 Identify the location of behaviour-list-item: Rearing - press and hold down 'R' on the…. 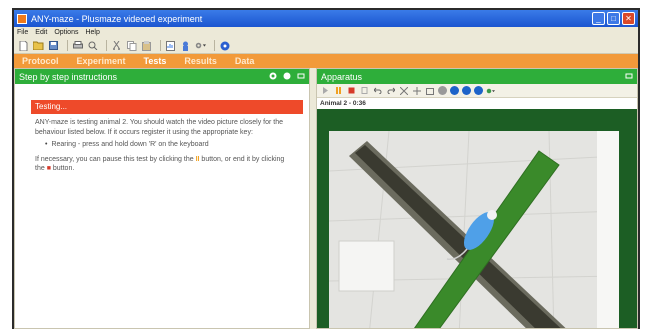
(167, 145).